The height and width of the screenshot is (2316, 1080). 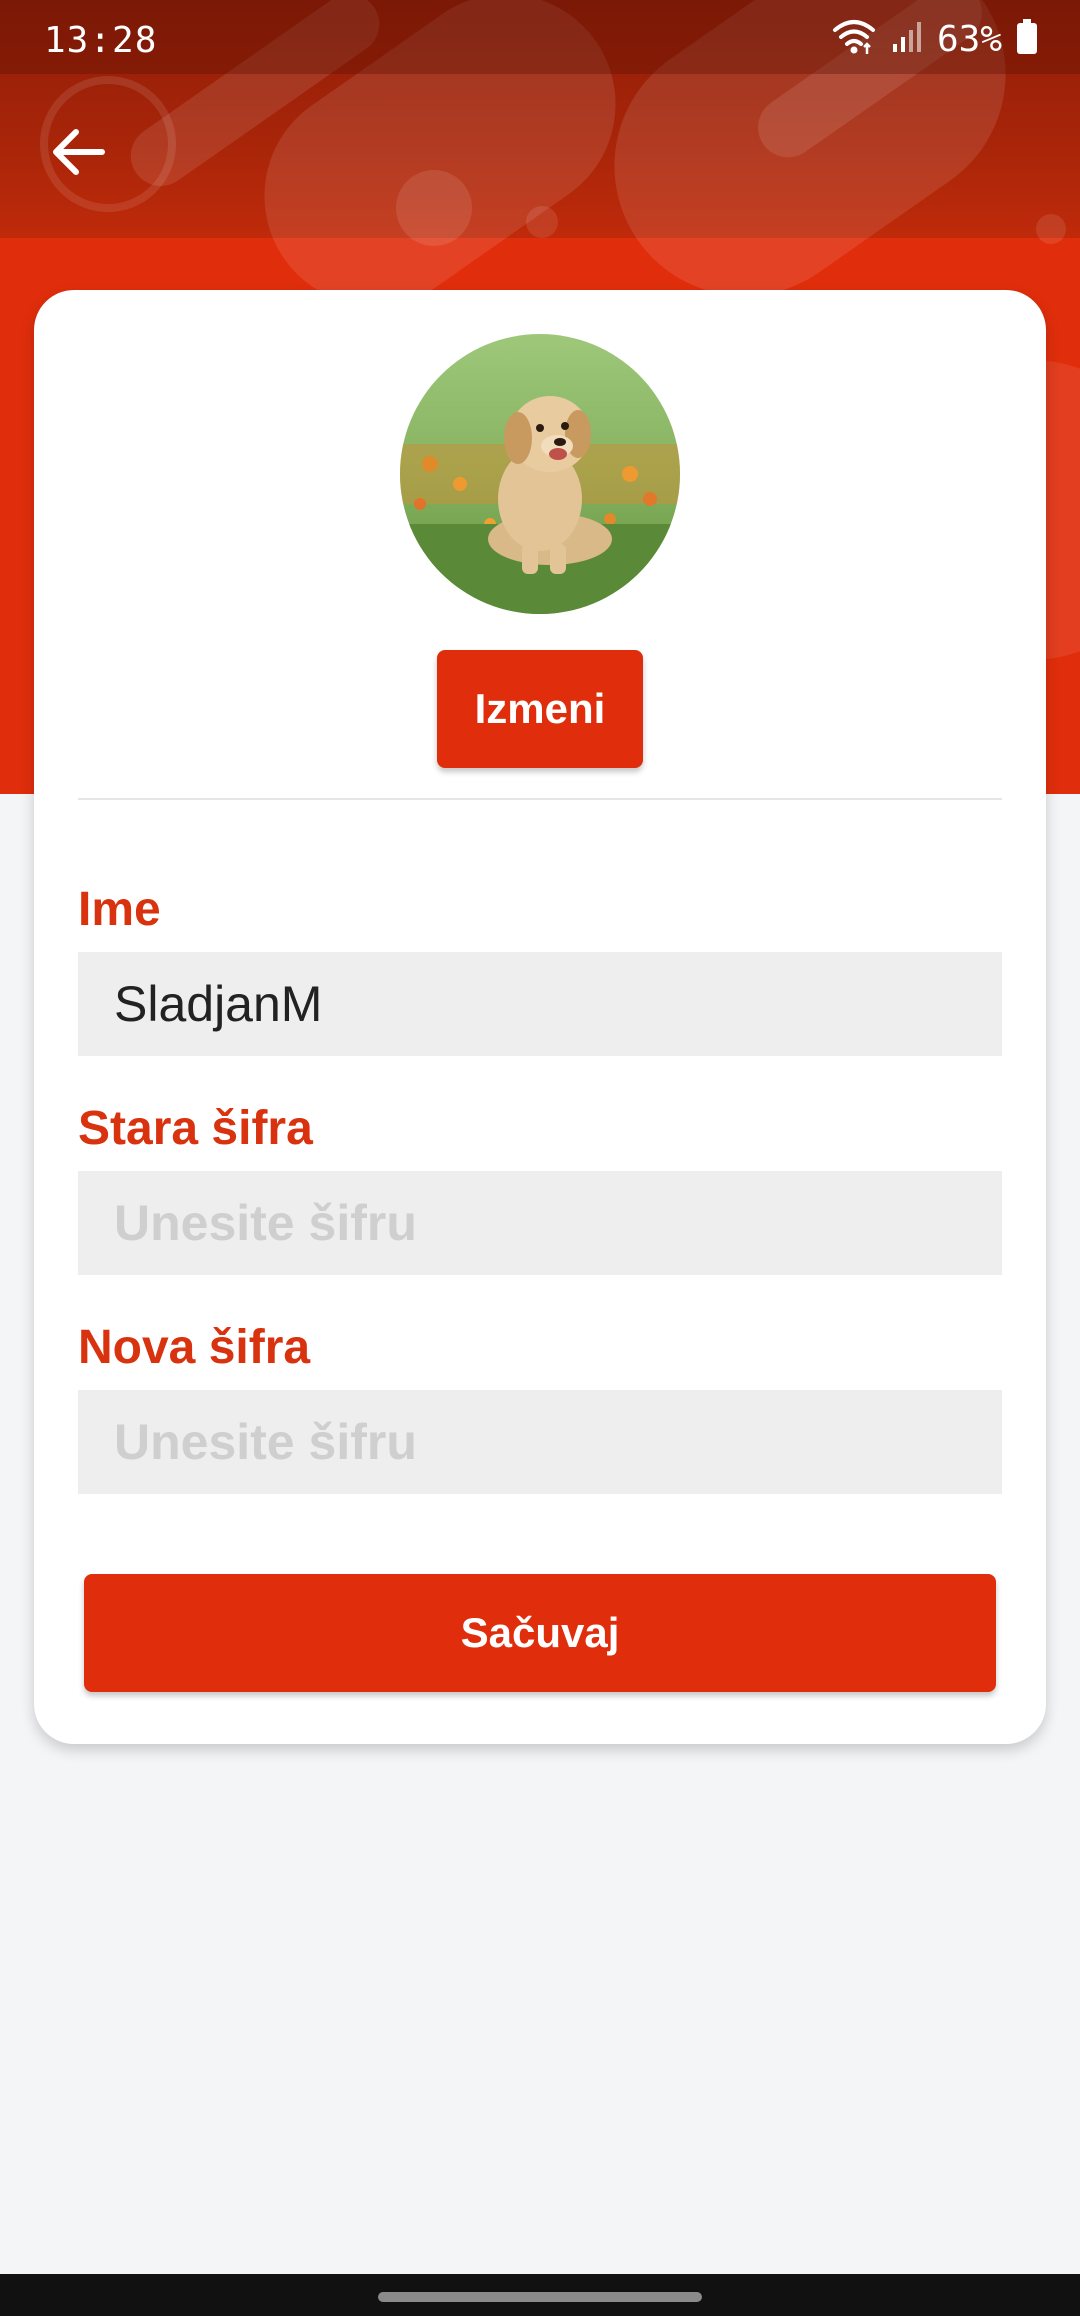 What do you see at coordinates (540, 1633) in the screenshot?
I see `save-button: Sačuvaj` at bounding box center [540, 1633].